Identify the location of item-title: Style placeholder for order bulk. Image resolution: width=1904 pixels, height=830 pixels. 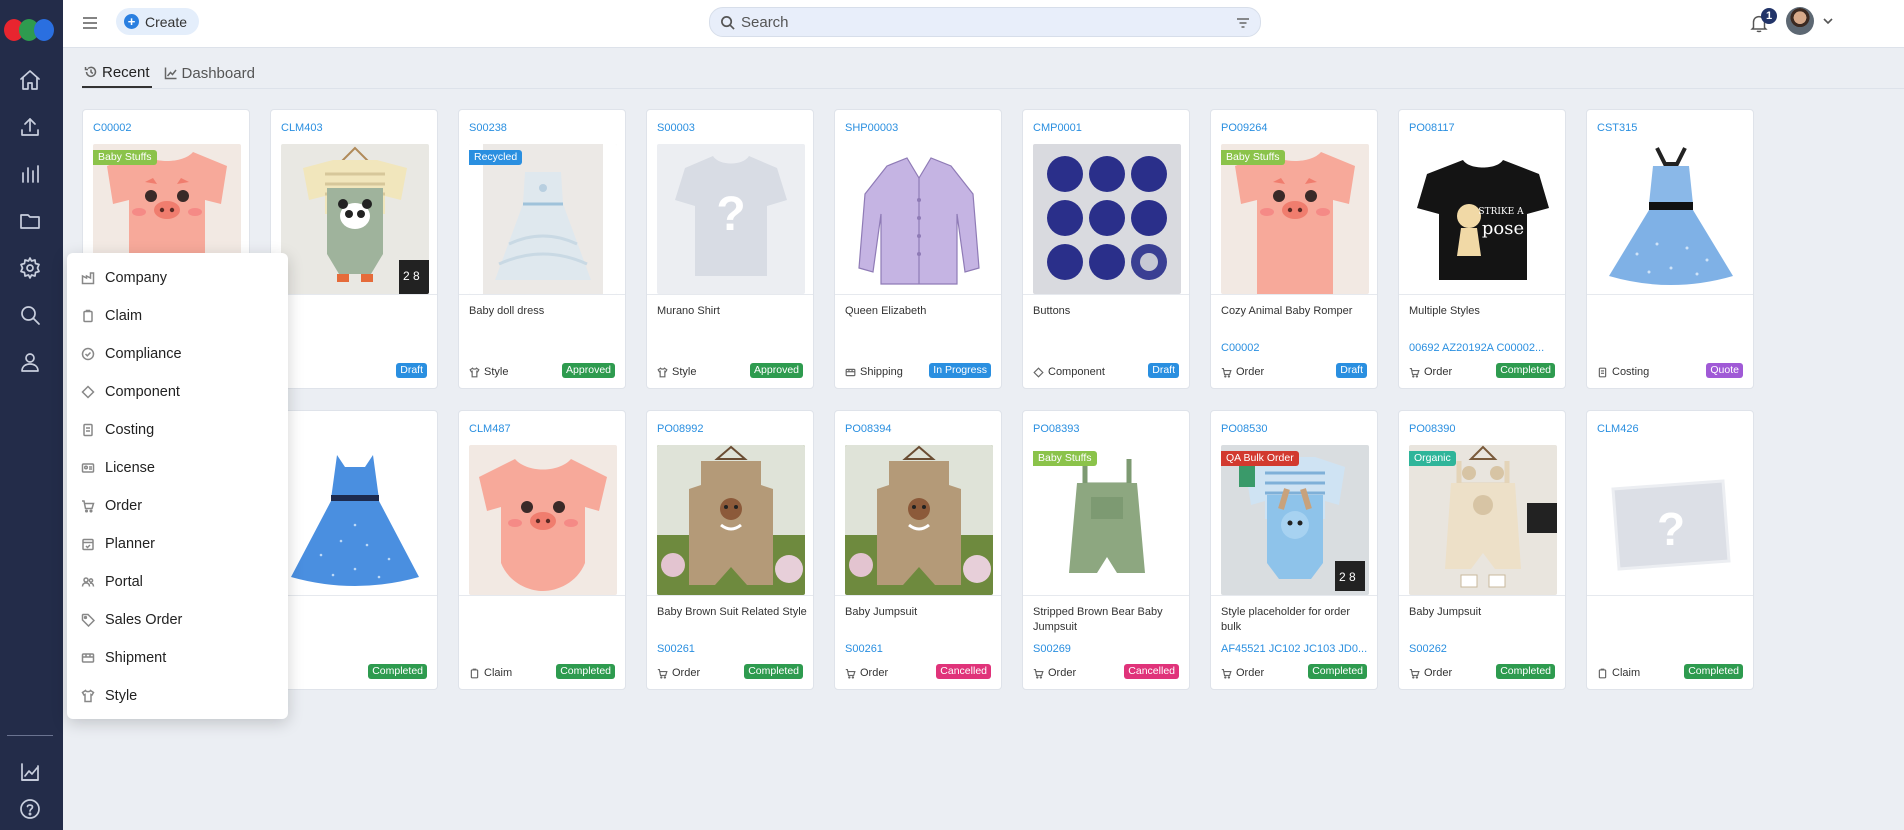
(1286, 619).